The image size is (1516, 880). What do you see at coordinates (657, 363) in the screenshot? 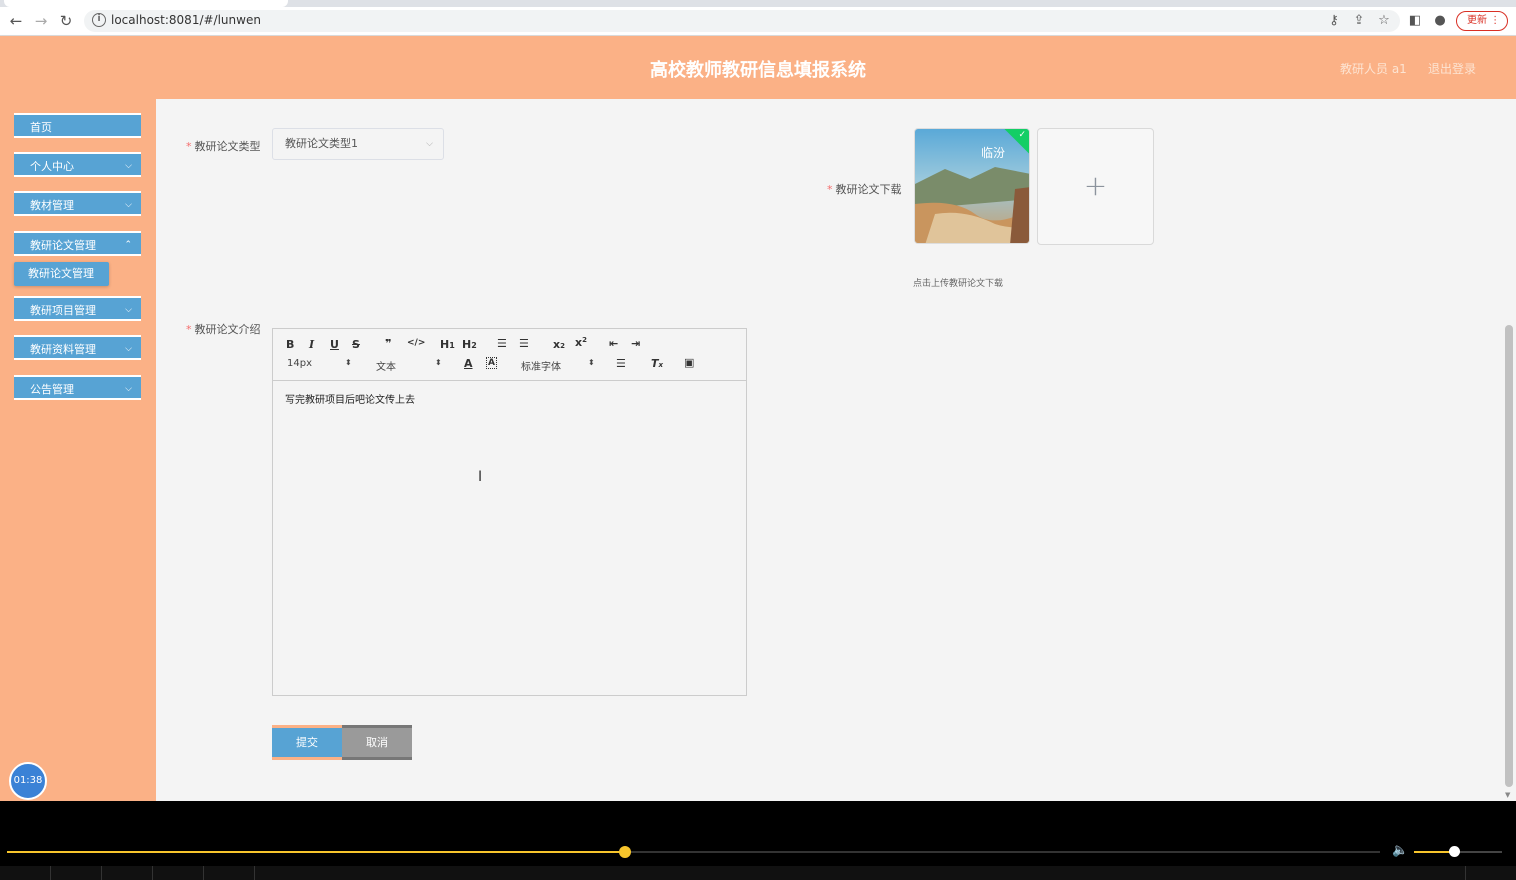
I see `clear-format-icon: Tx` at bounding box center [657, 363].